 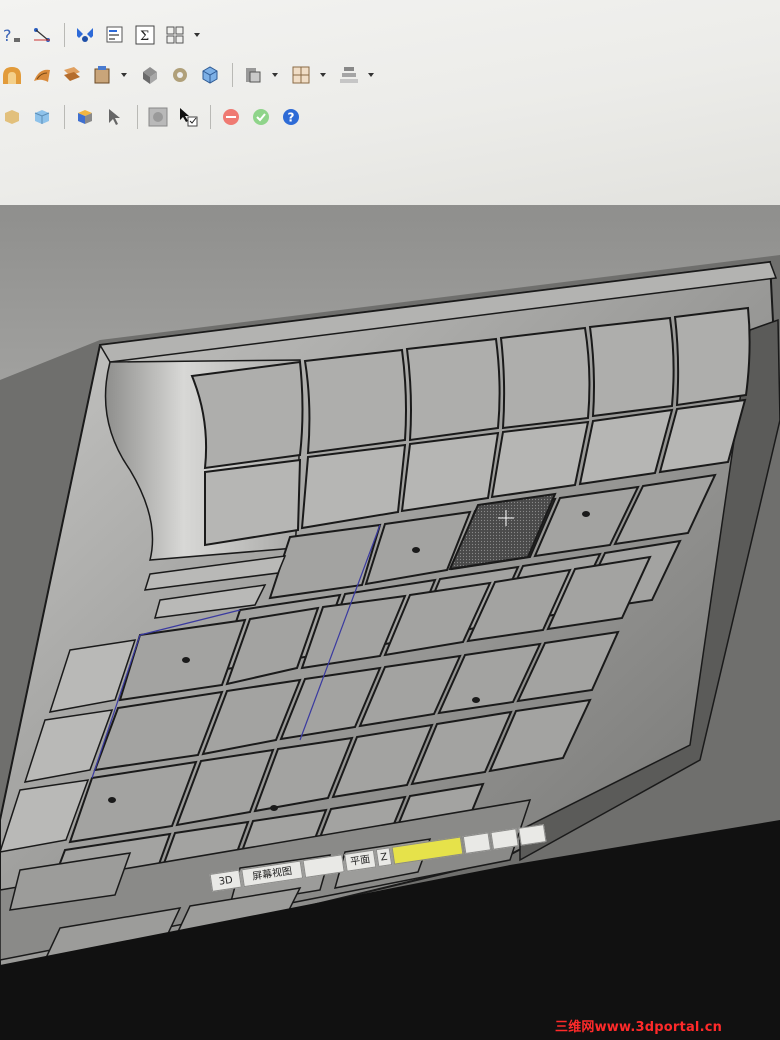 What do you see at coordinates (175, 35) in the screenshot?
I see `layout-grid-icon` at bounding box center [175, 35].